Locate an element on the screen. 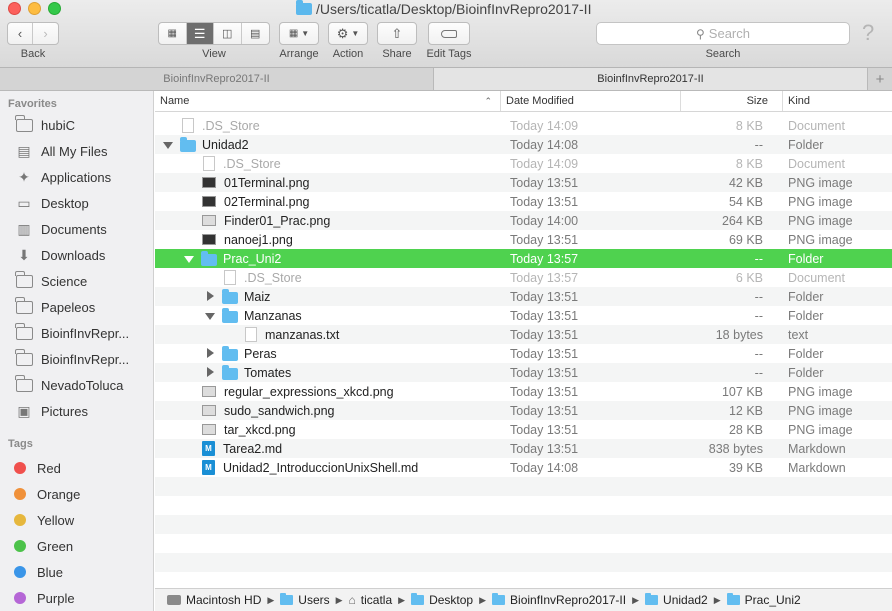  breadcrumb-item: ⌂ ticatla is located at coordinates (371, 600).